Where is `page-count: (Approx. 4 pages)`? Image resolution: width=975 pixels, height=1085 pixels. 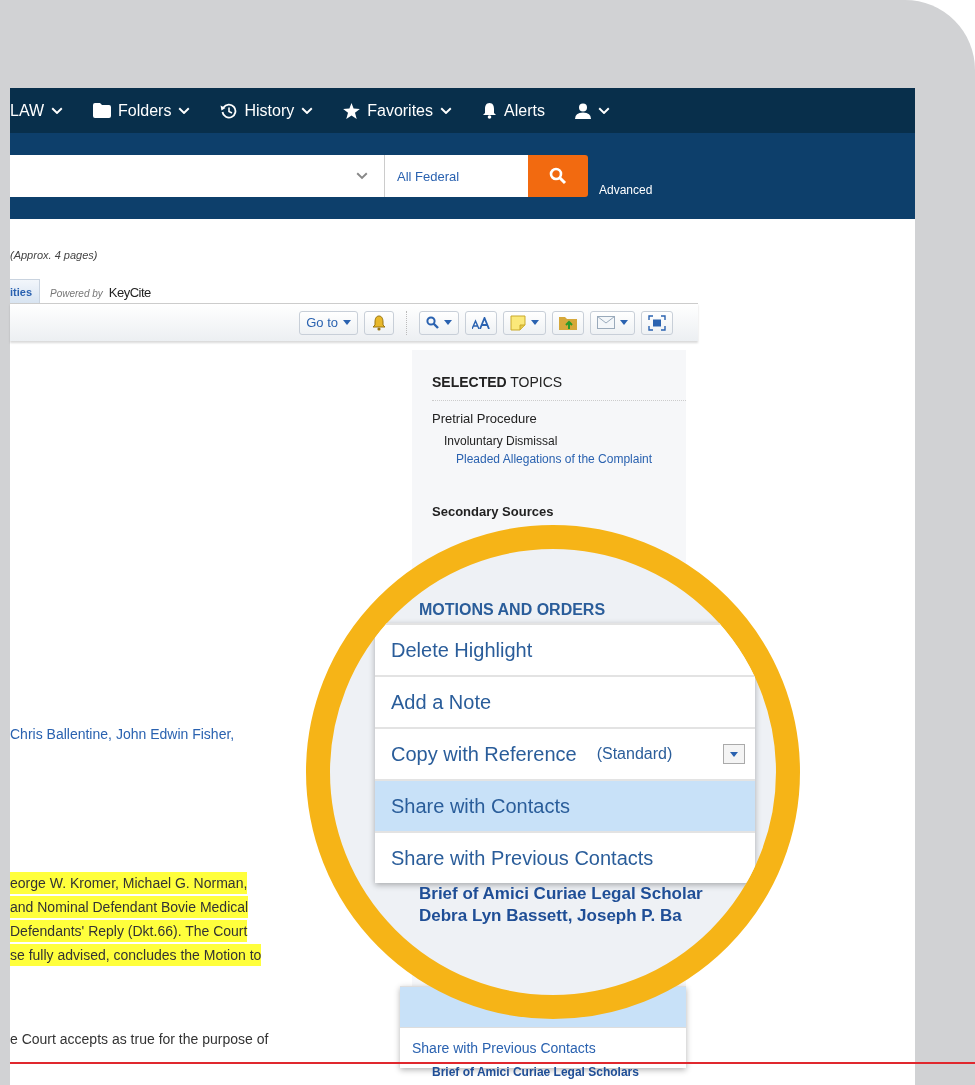
page-count: (Approx. 4 pages) is located at coordinates (54, 256).